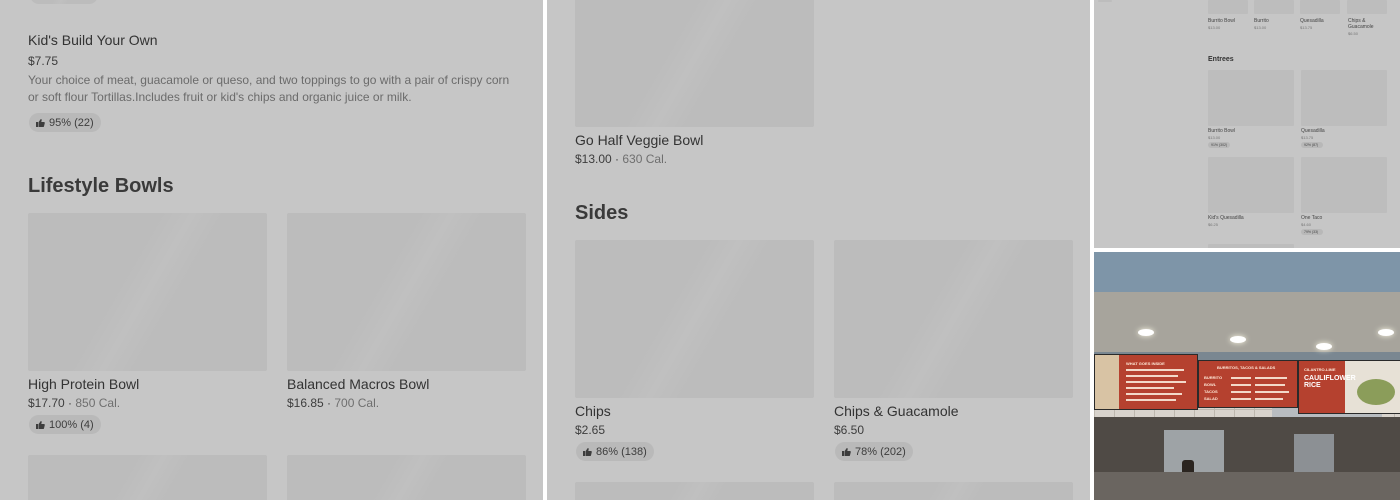 The image size is (1400, 500). I want to click on item-price-cal: $13.00 · 630 Cal., so click(621, 159).